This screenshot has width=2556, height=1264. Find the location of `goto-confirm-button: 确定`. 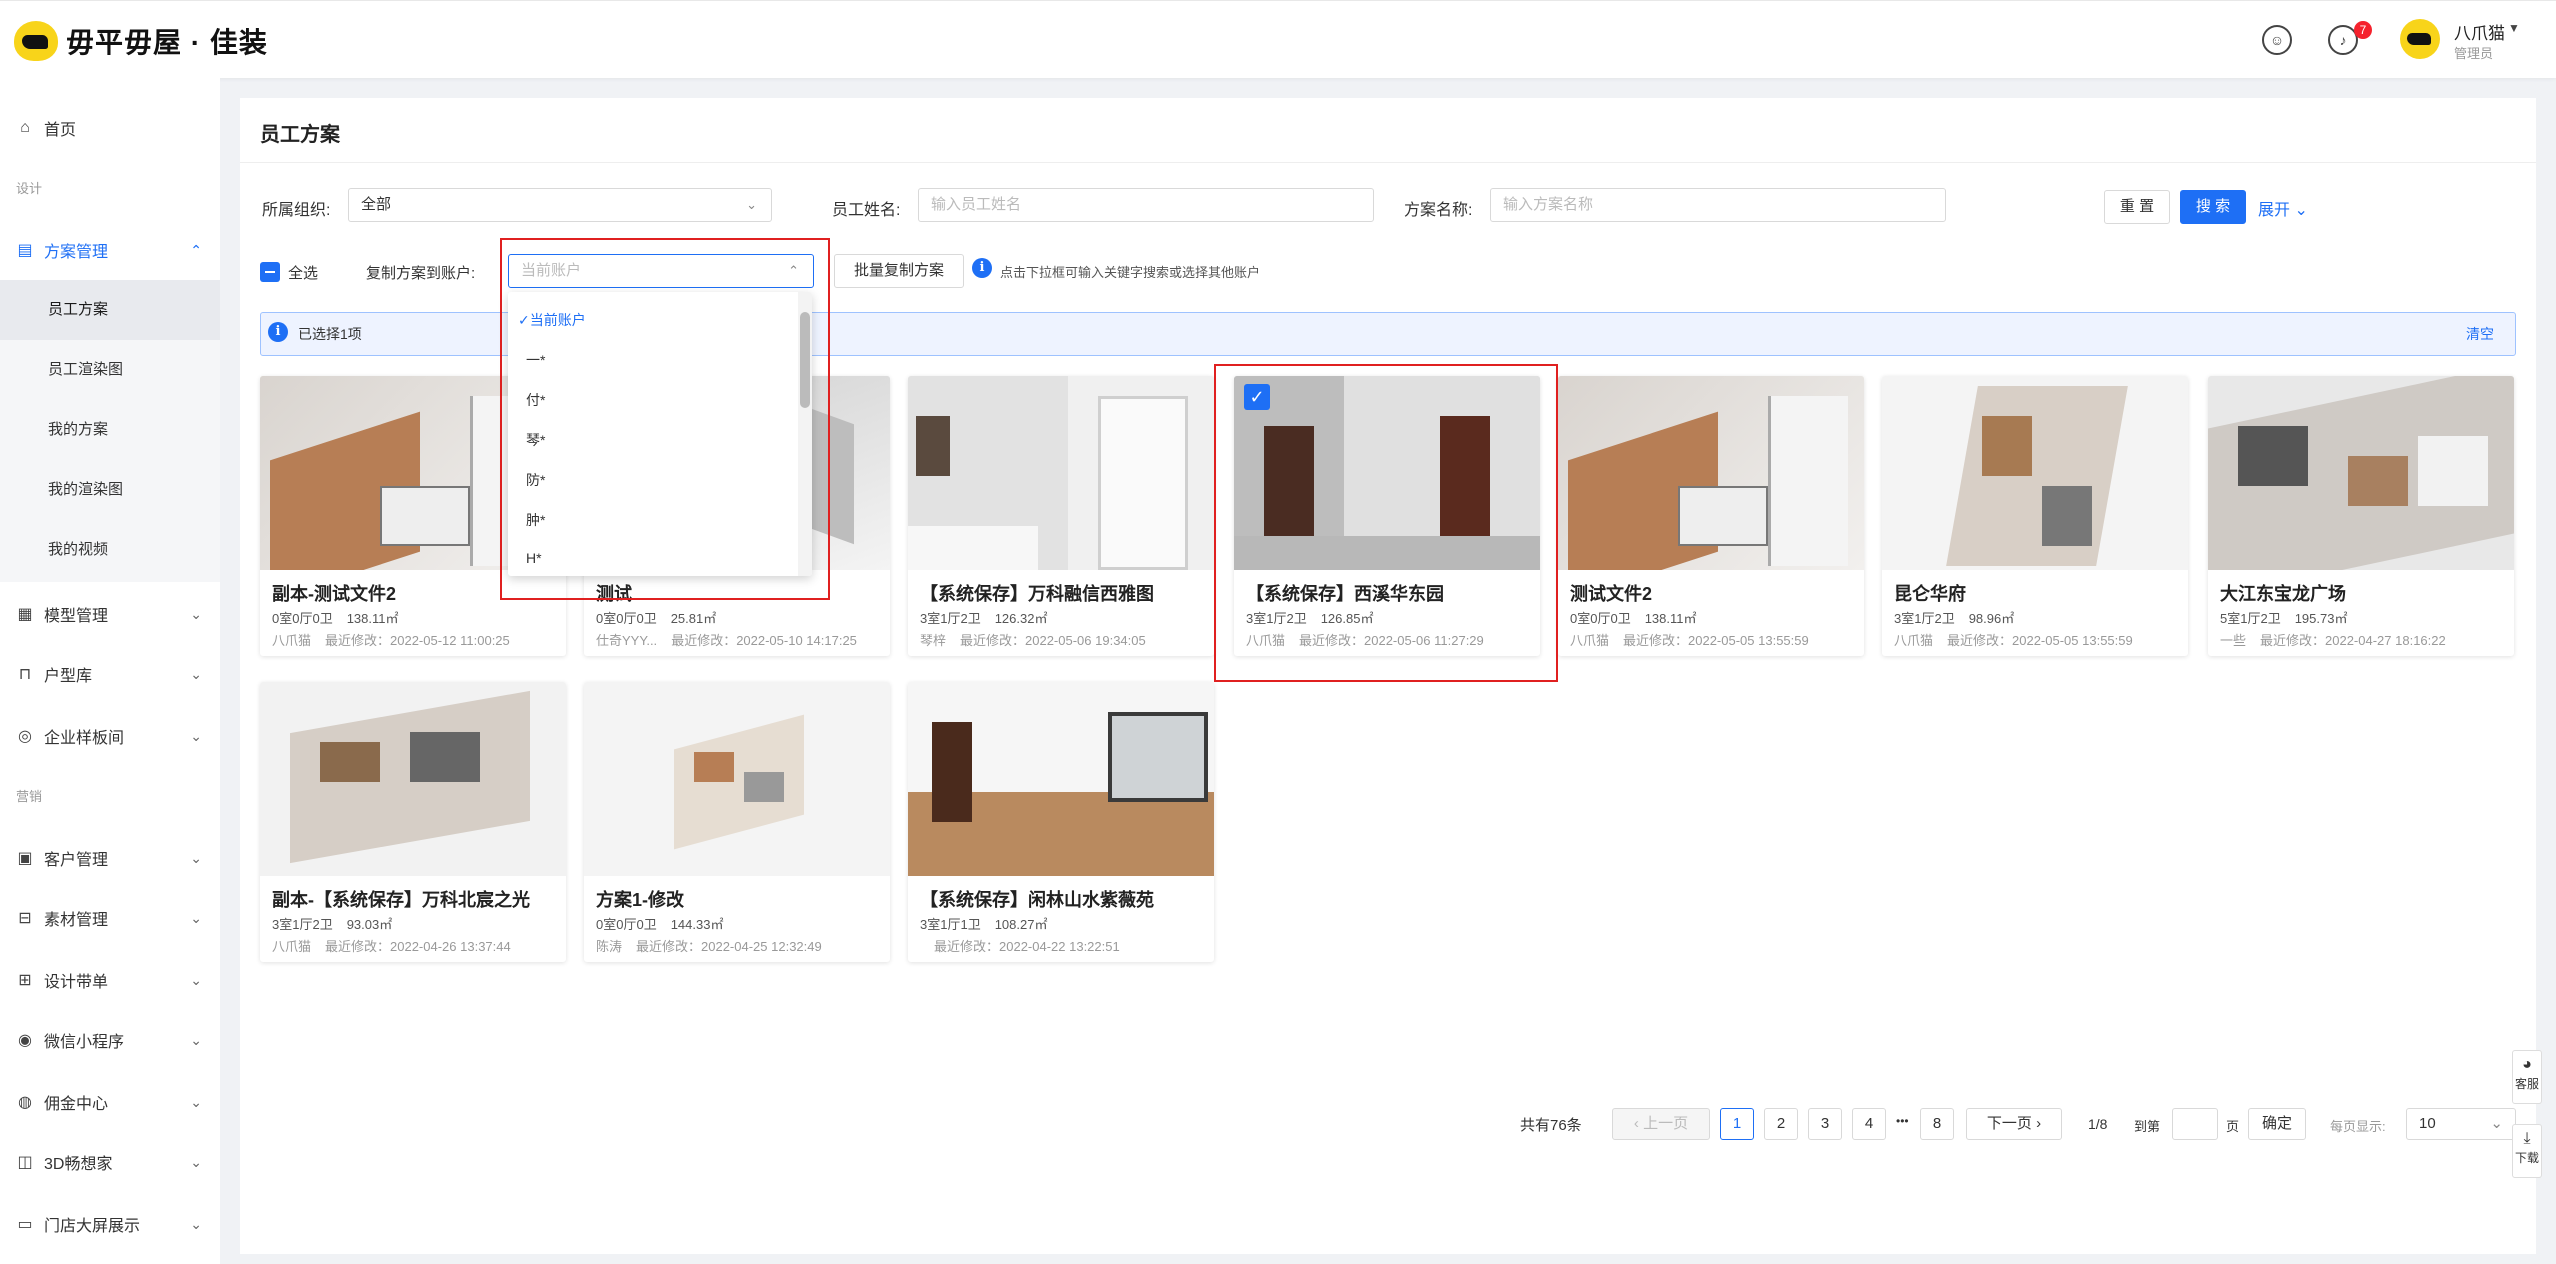

goto-confirm-button: 确定 is located at coordinates (2277, 1124).